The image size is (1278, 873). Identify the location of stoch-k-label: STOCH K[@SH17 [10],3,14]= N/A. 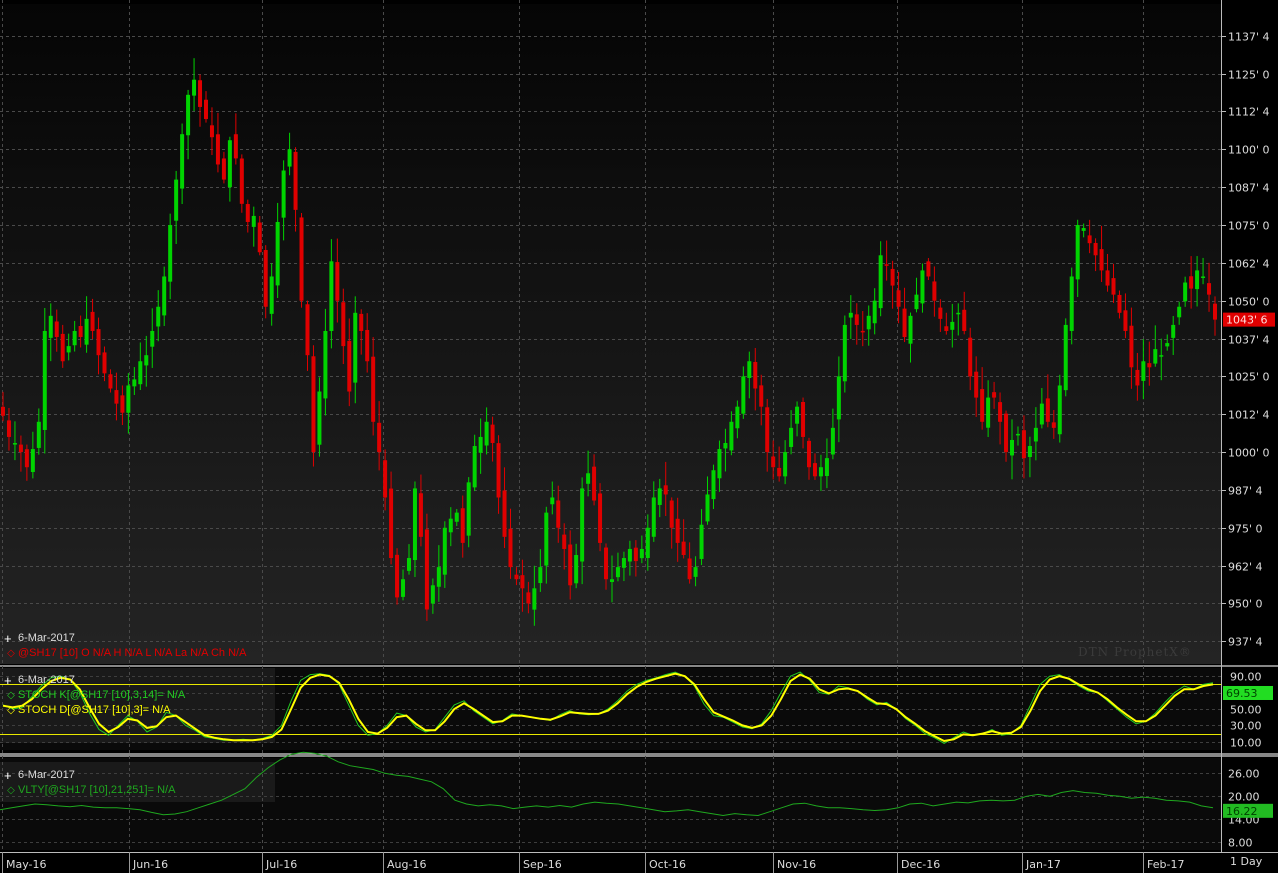
(101, 695).